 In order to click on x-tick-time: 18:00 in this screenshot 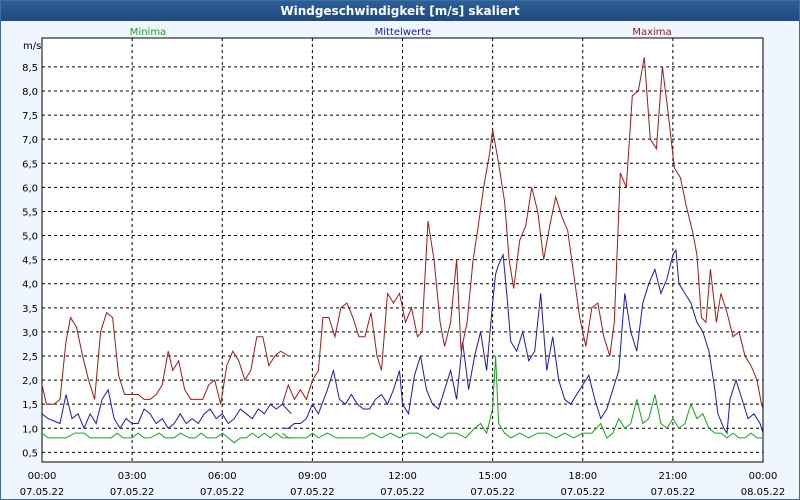, I will do `click(582, 476)`.